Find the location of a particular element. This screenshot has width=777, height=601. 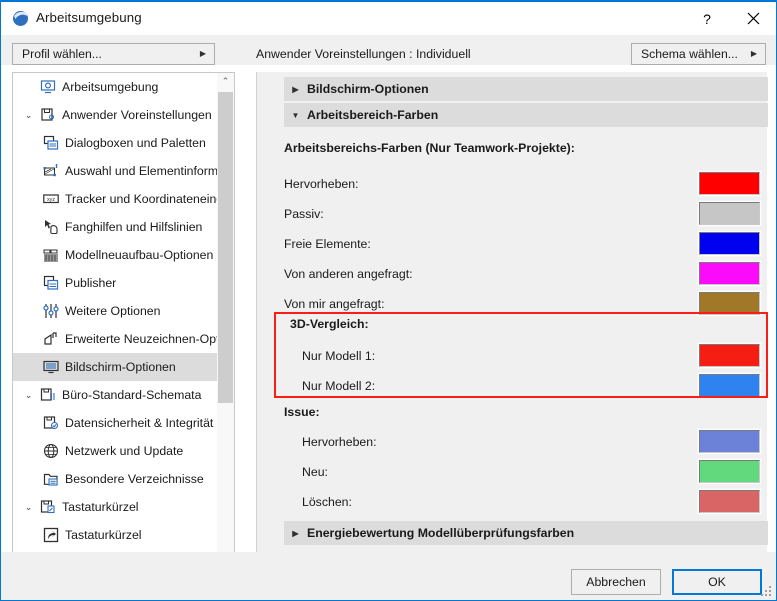

user-preferences-breadcrumb: Anwender Voreinstellungen : Individuell is located at coordinates (363, 54).